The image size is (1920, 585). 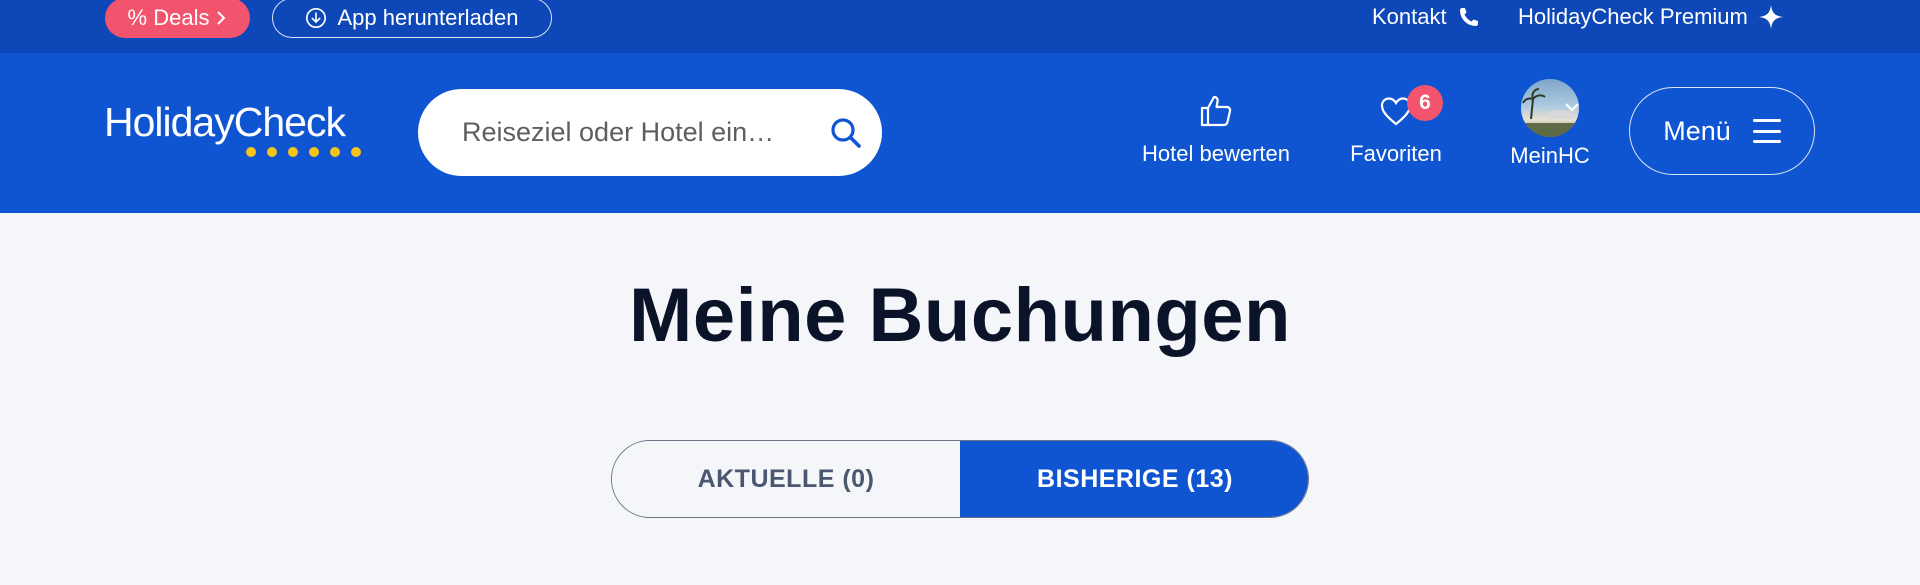 What do you see at coordinates (1770, 17) in the screenshot?
I see `sparkle-icon` at bounding box center [1770, 17].